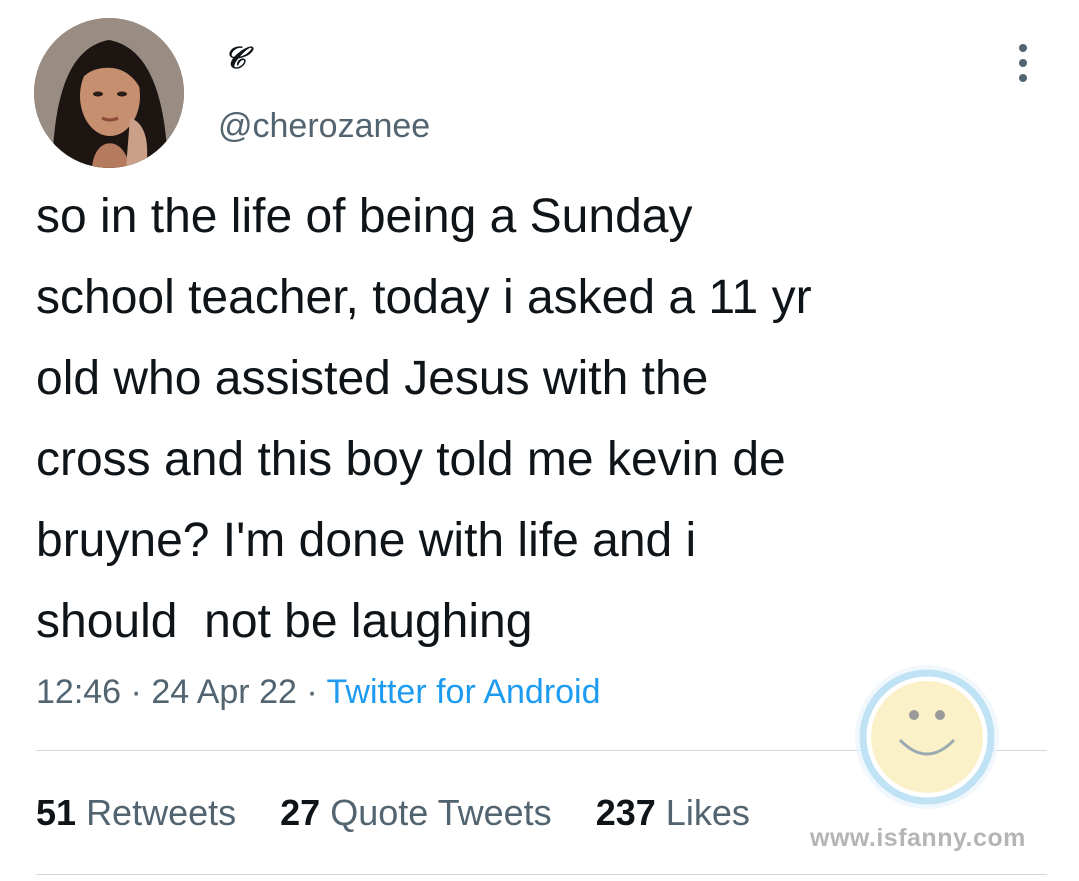  I want to click on tweet-source-link: Twitter for Android, so click(464, 692).